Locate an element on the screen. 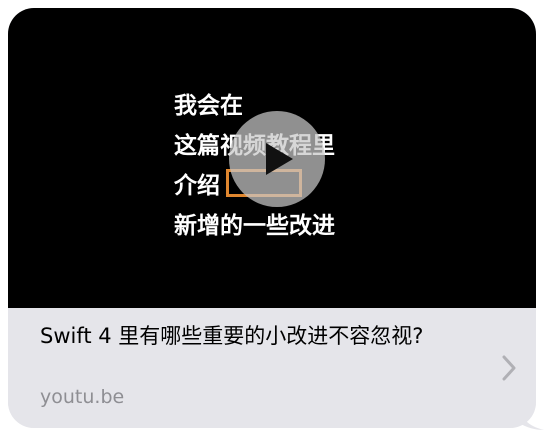 Image resolution: width=554 pixels, height=440 pixels. caption-line-4: 新增的一些改进 is located at coordinates (254, 226).